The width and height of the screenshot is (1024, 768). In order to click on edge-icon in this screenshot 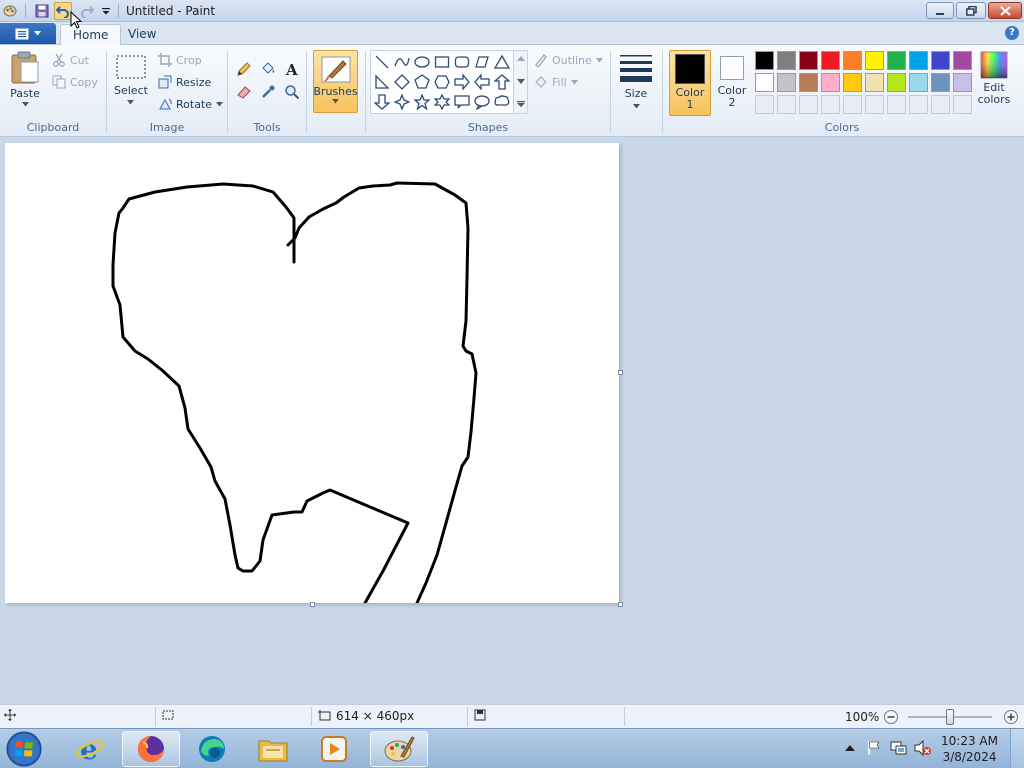, I will do `click(212, 749)`.